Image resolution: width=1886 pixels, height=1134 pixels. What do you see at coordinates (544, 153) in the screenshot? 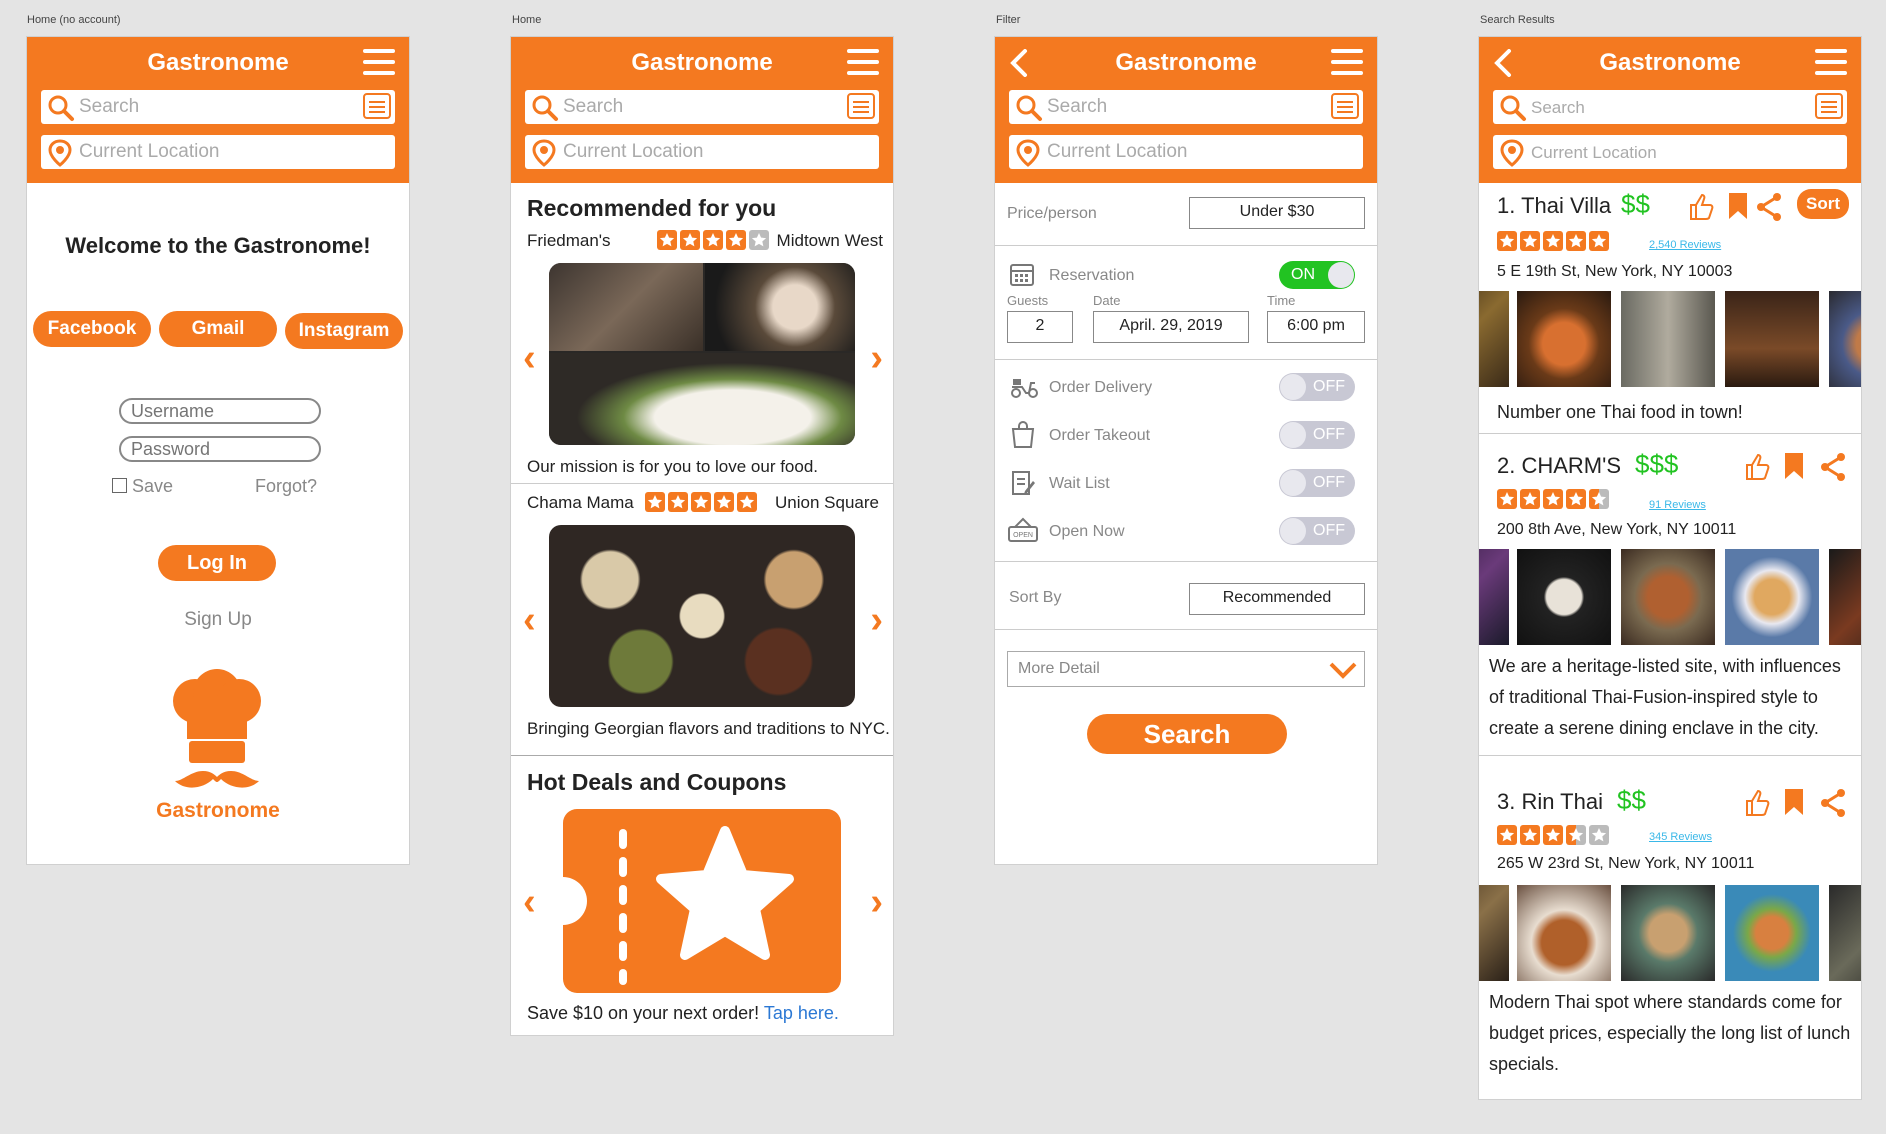
I see `location-pin-icon` at bounding box center [544, 153].